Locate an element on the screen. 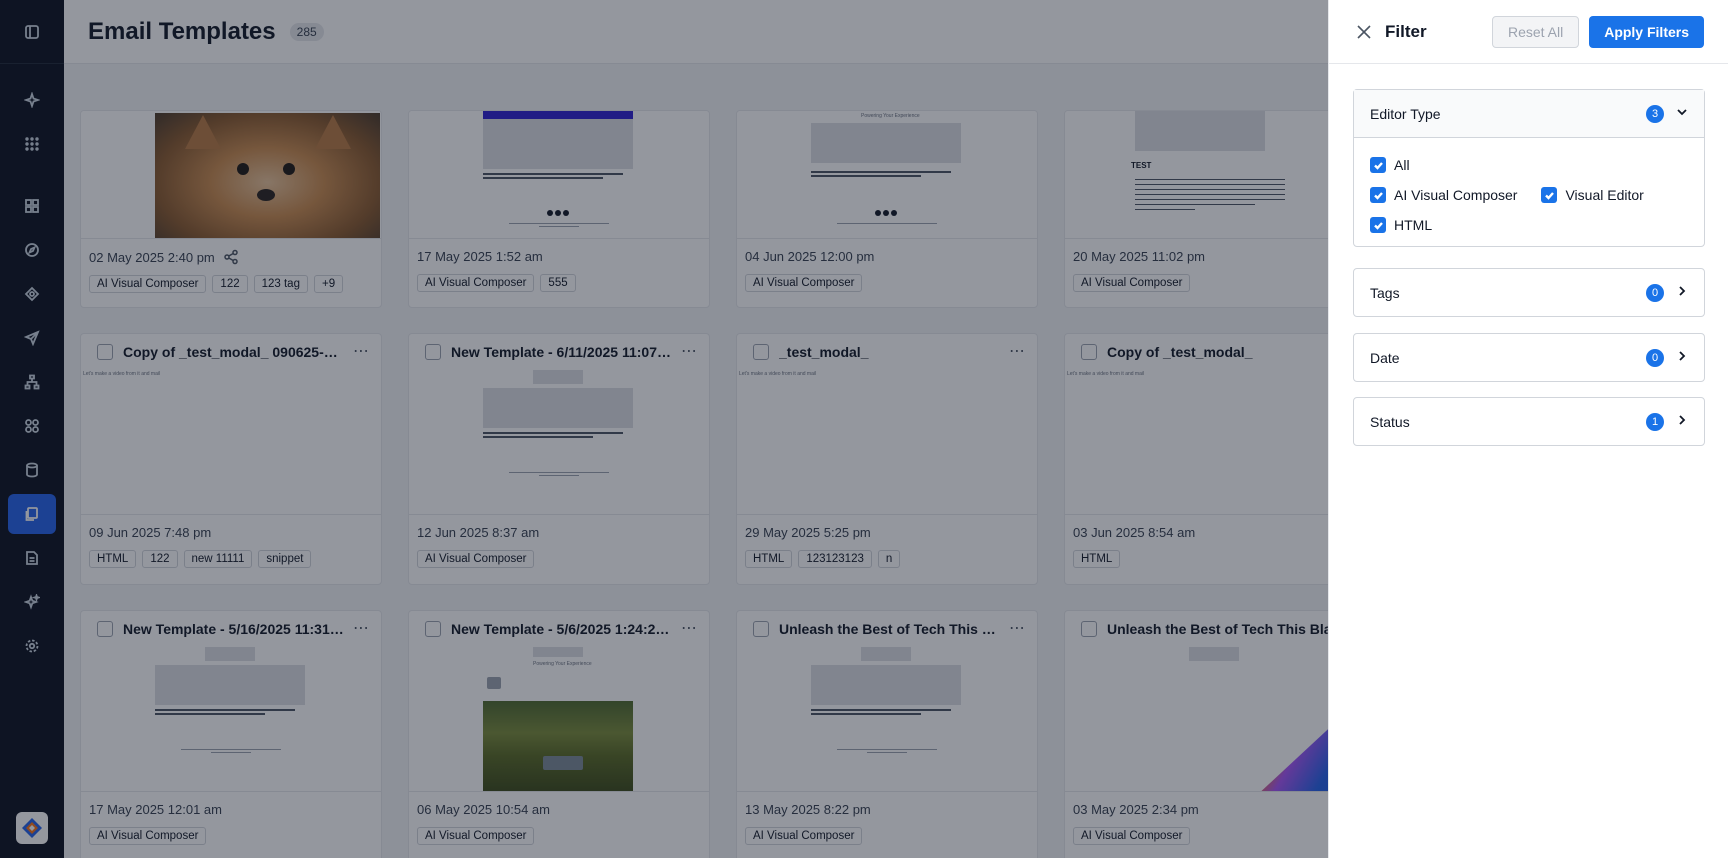  editor-type-count: 3 is located at coordinates (1655, 113).